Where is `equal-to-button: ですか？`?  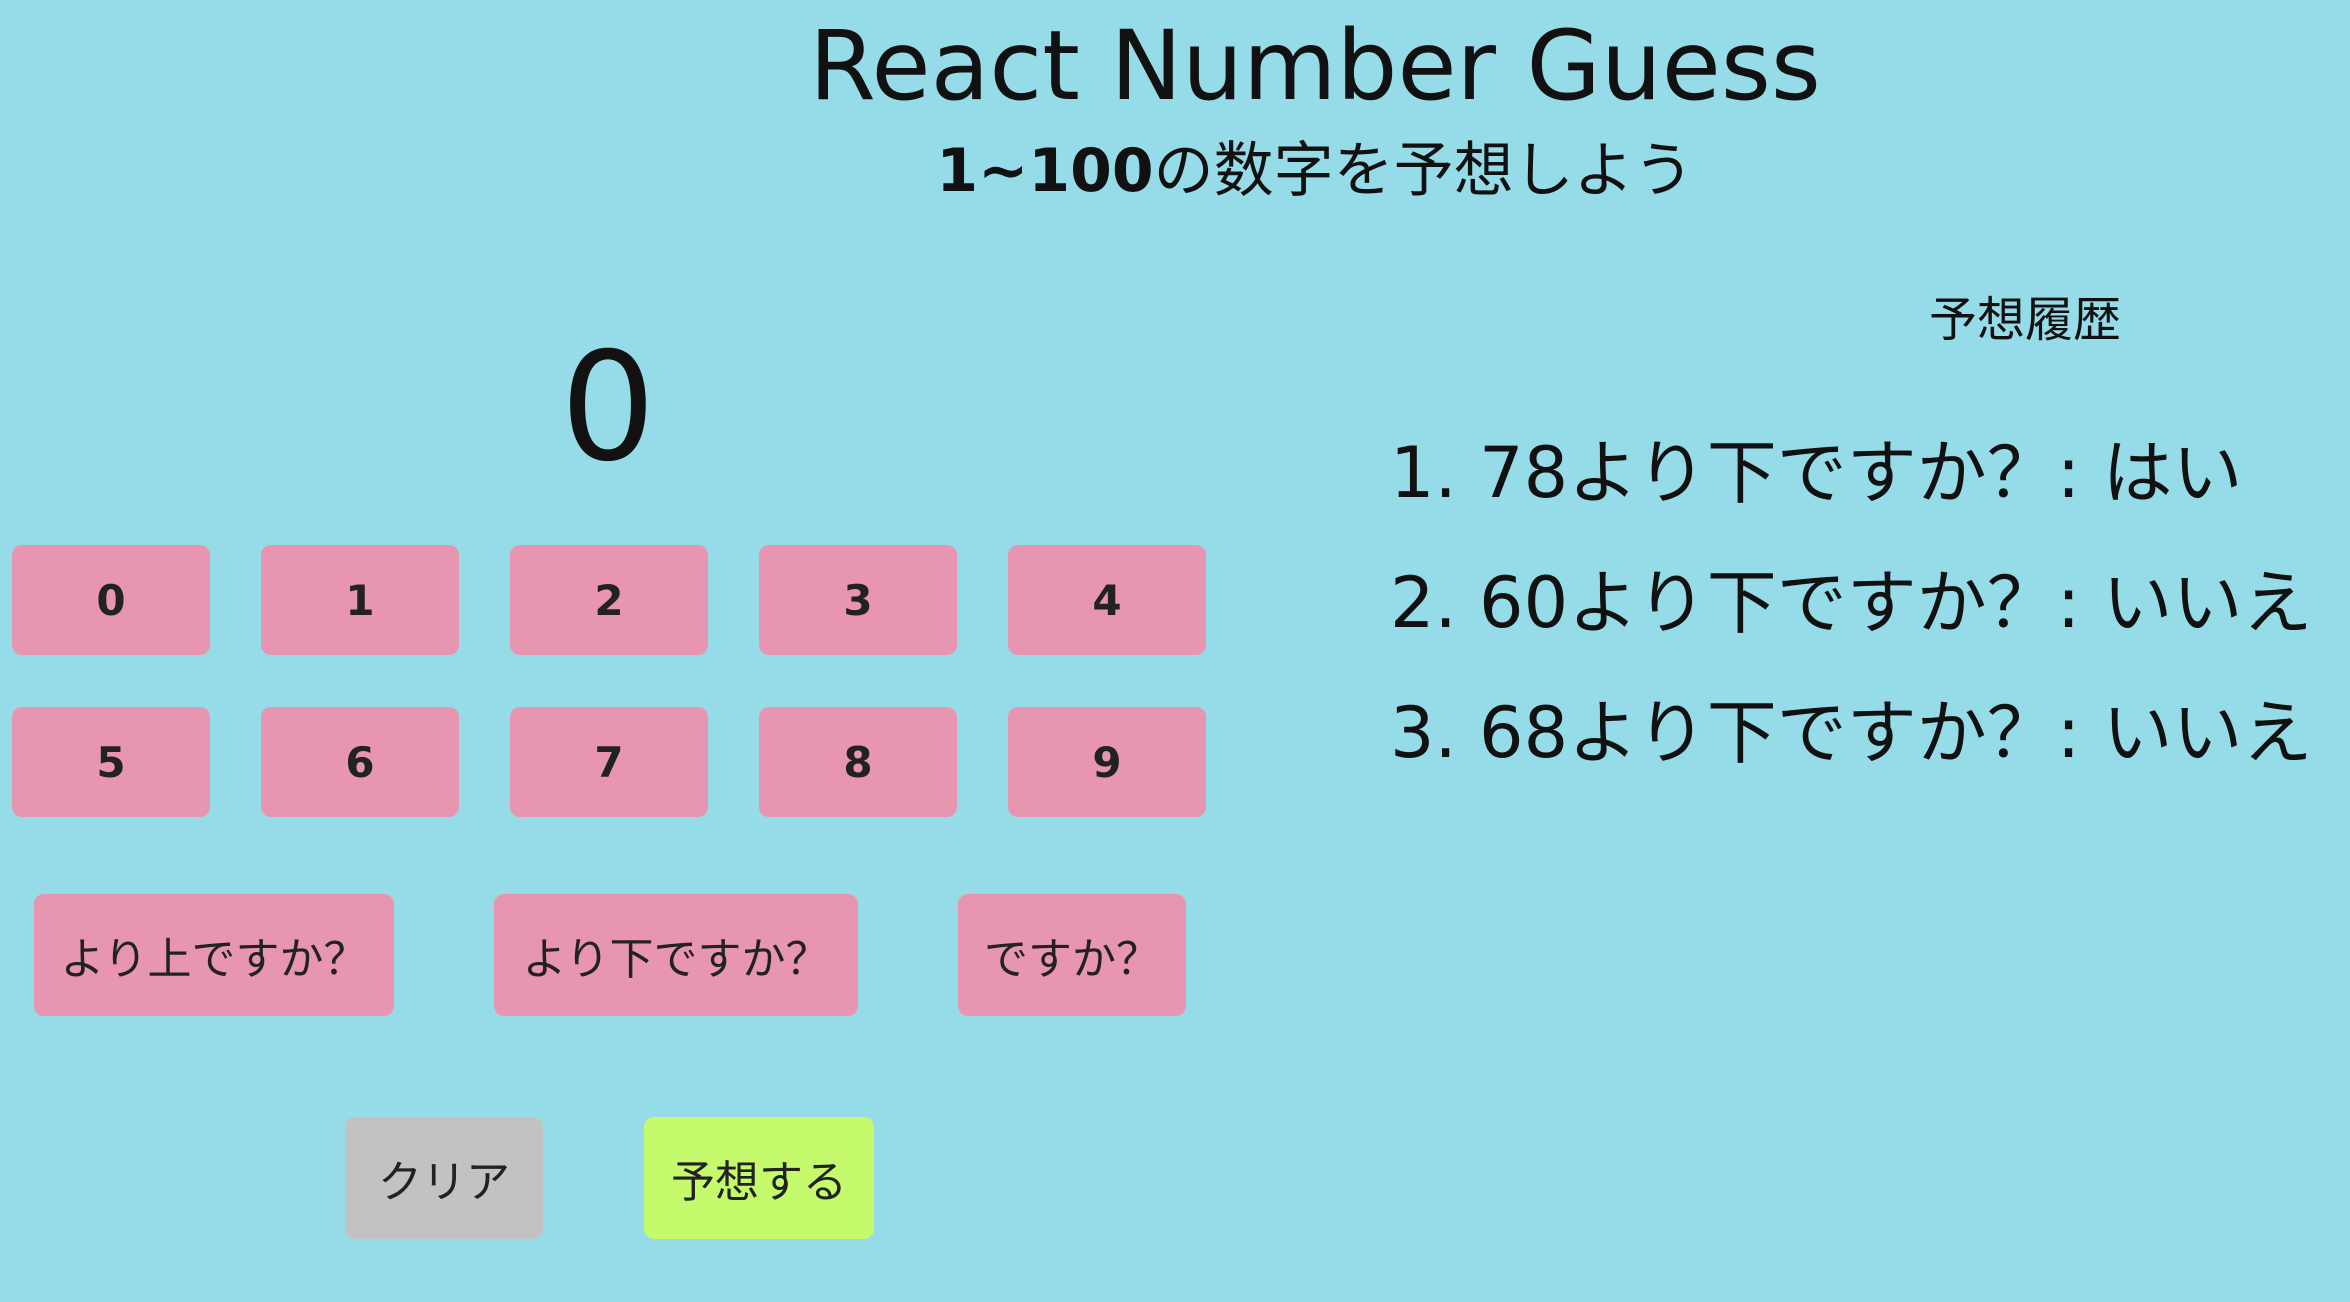
equal-to-button: ですか？ is located at coordinates (1072, 955).